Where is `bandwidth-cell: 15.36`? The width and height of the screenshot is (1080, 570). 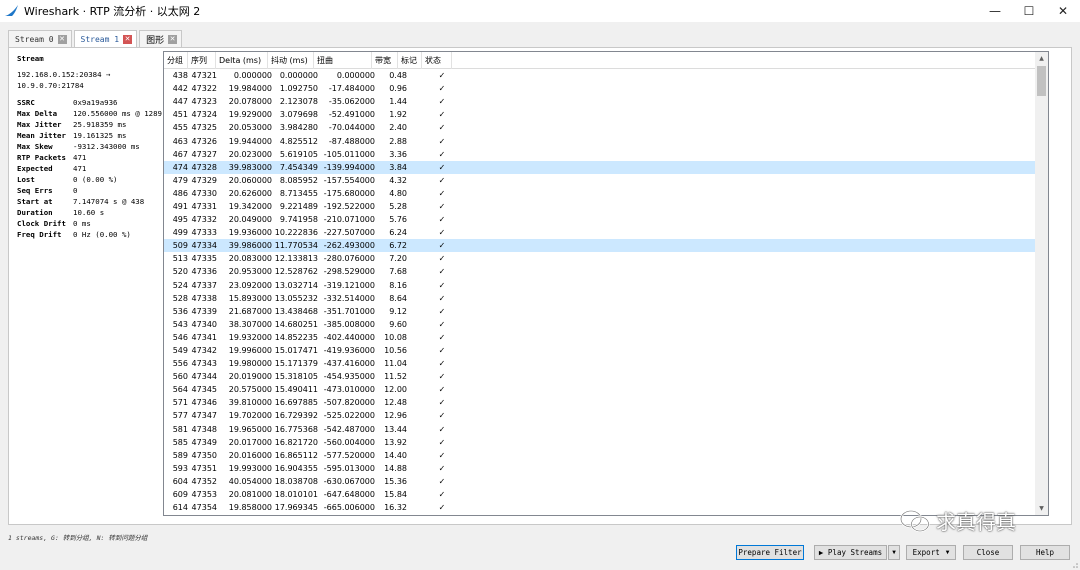
bandwidth-cell: 15.36 is located at coordinates (395, 481).